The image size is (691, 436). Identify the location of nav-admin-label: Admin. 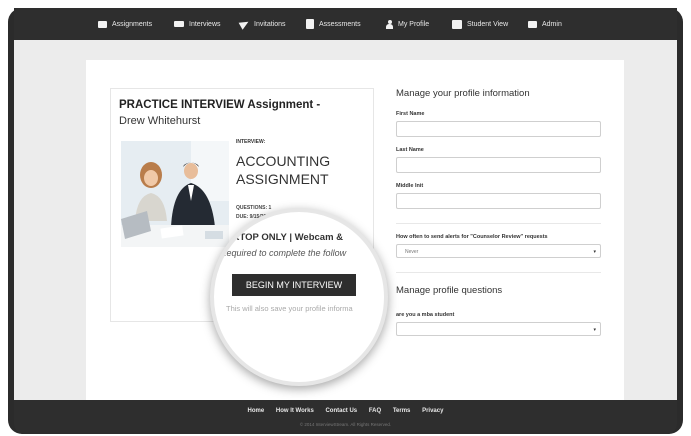
(552, 24).